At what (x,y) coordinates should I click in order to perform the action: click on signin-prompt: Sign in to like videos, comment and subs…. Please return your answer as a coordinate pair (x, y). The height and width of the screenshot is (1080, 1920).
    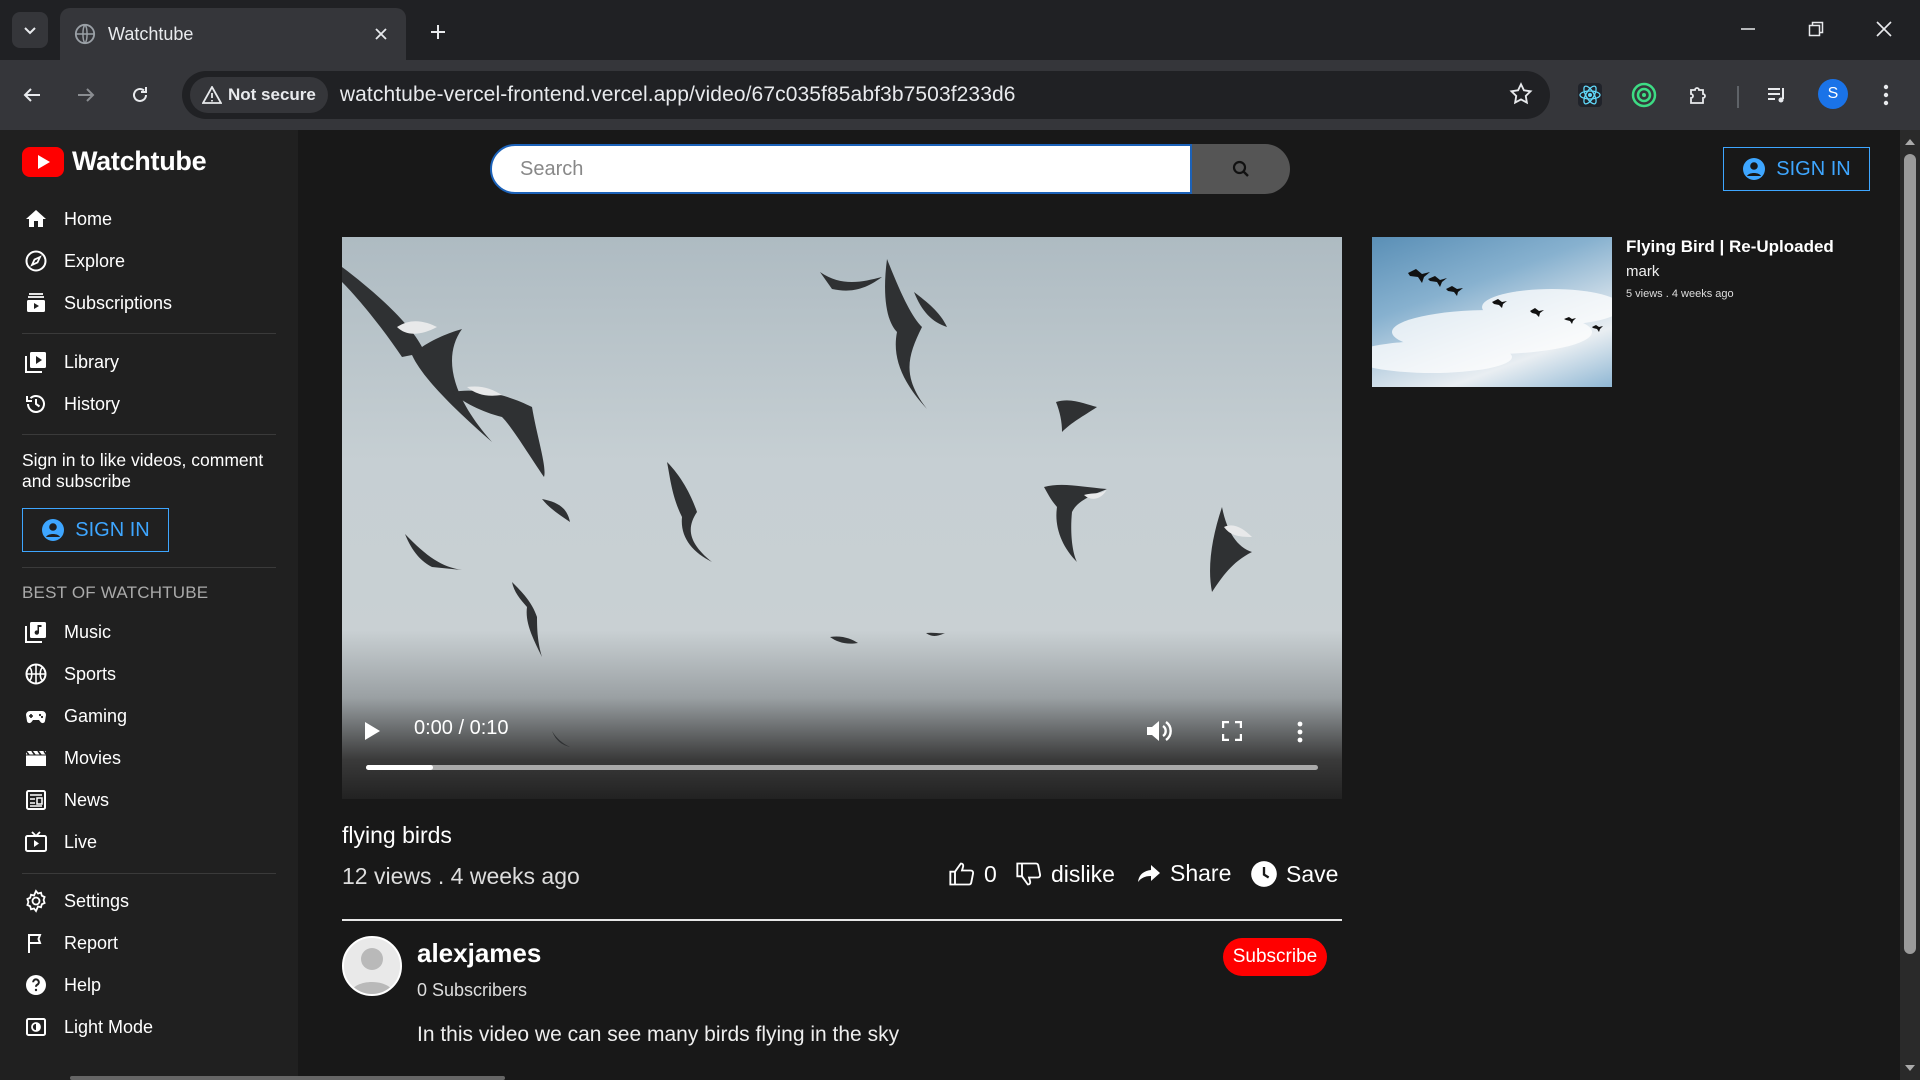
    Looking at the image, I should click on (143, 470).